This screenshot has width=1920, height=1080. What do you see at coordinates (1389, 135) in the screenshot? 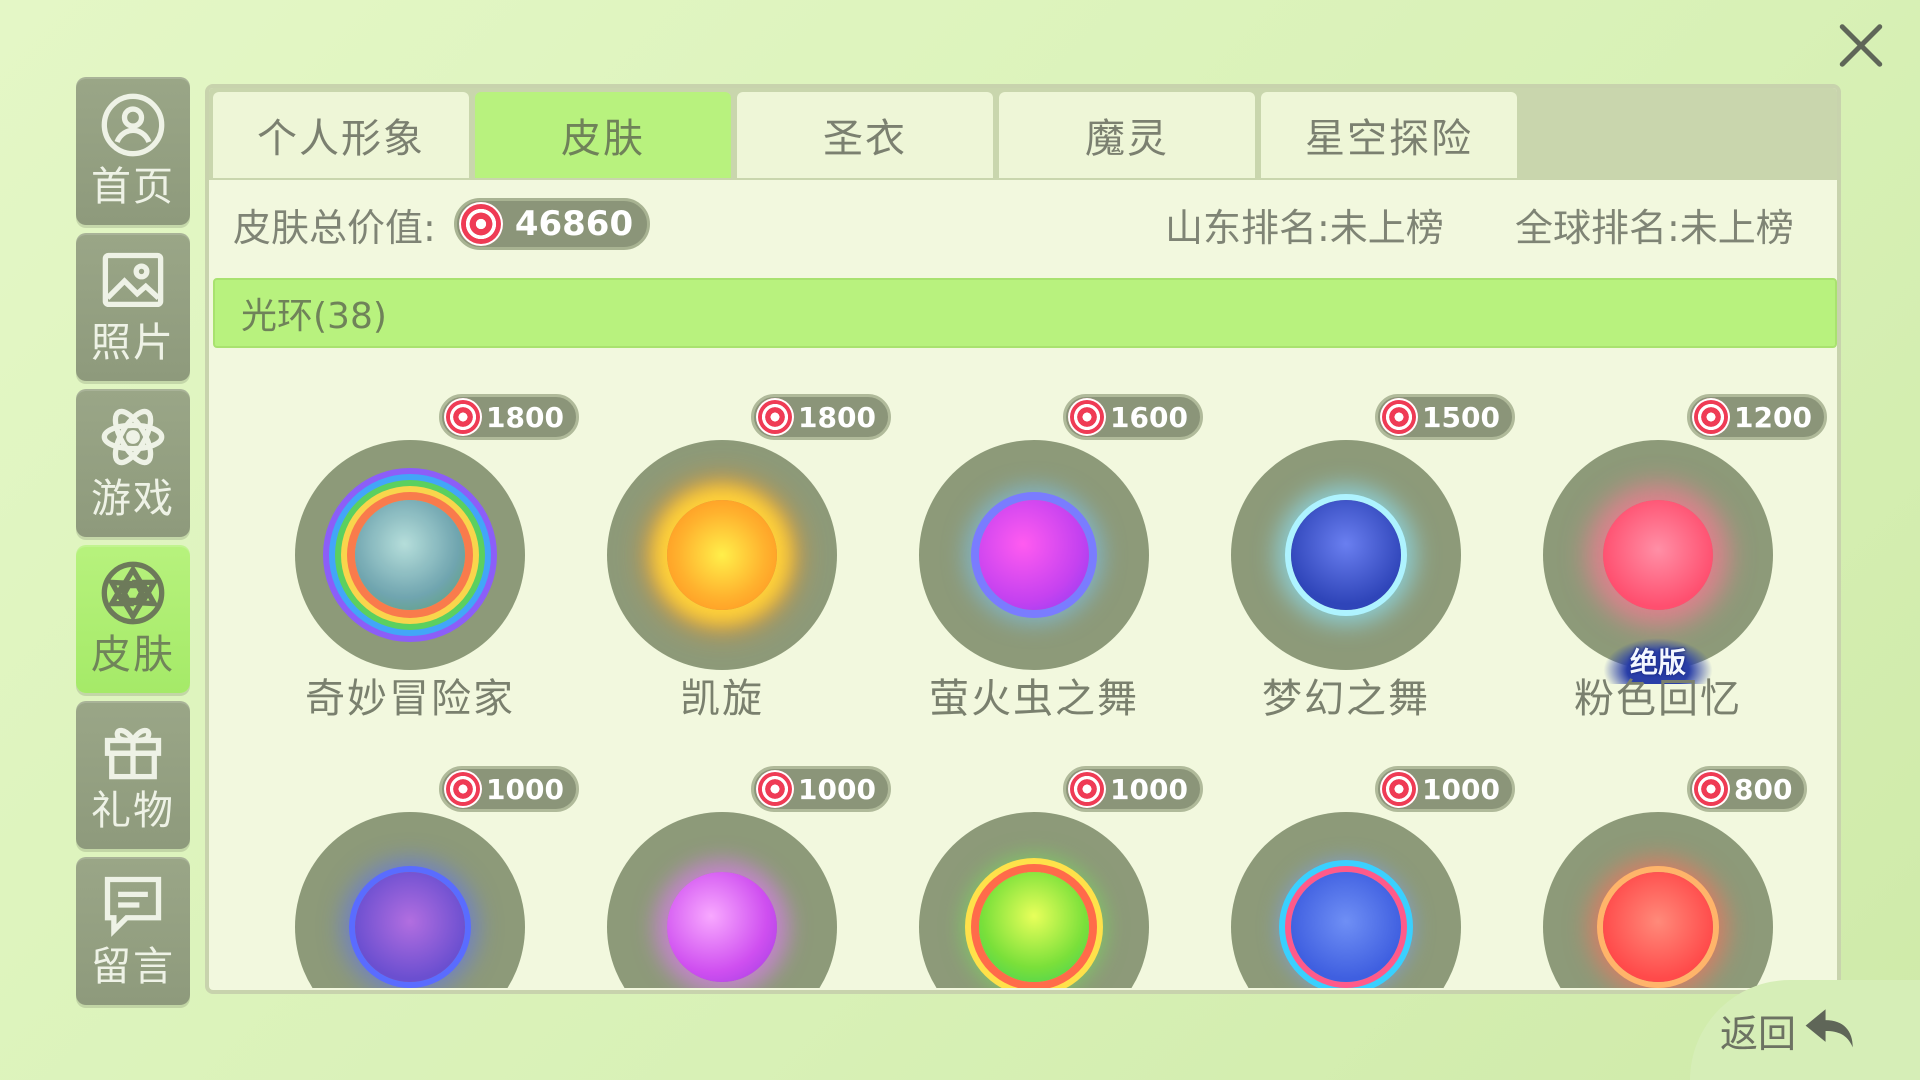
I see `tab-star-adventure: 星空探险` at bounding box center [1389, 135].